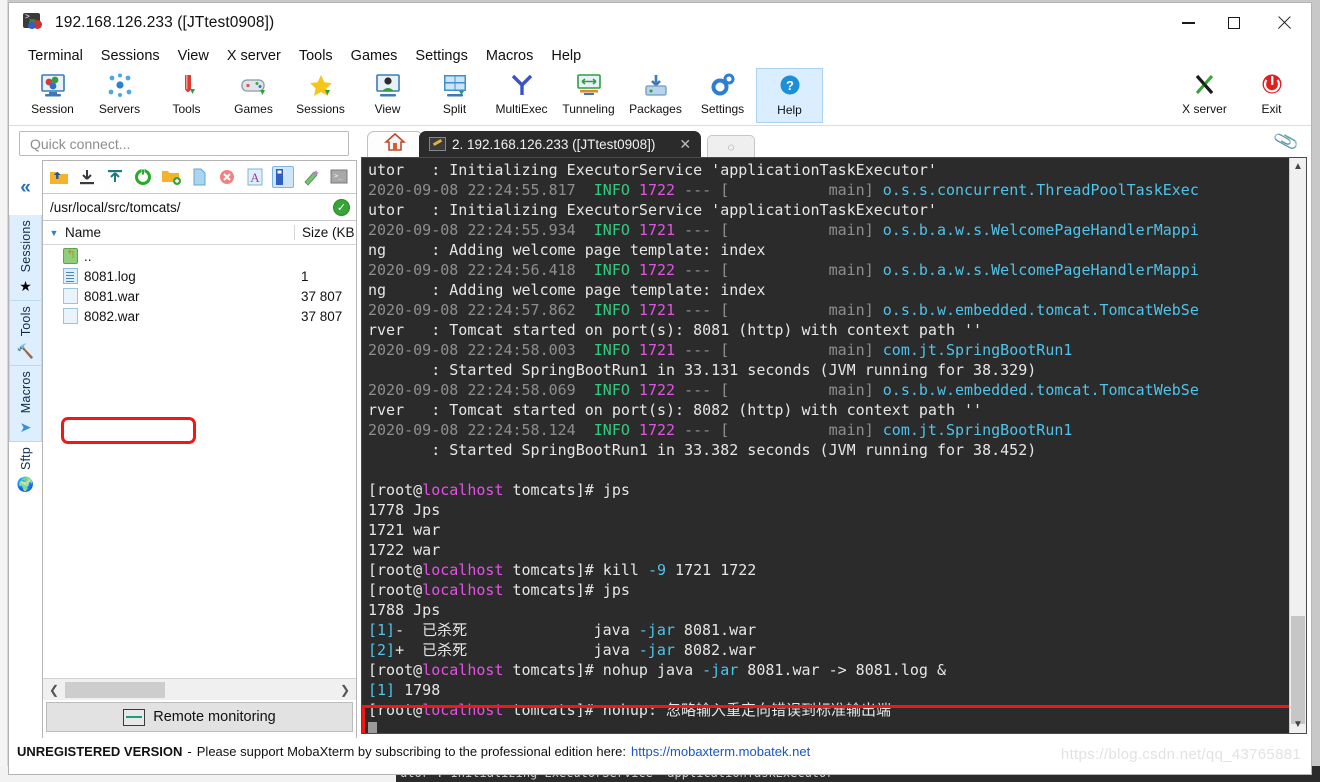 This screenshot has height=782, width=1320. Describe the element at coordinates (227, 177) in the screenshot. I see `delete-icon` at that location.